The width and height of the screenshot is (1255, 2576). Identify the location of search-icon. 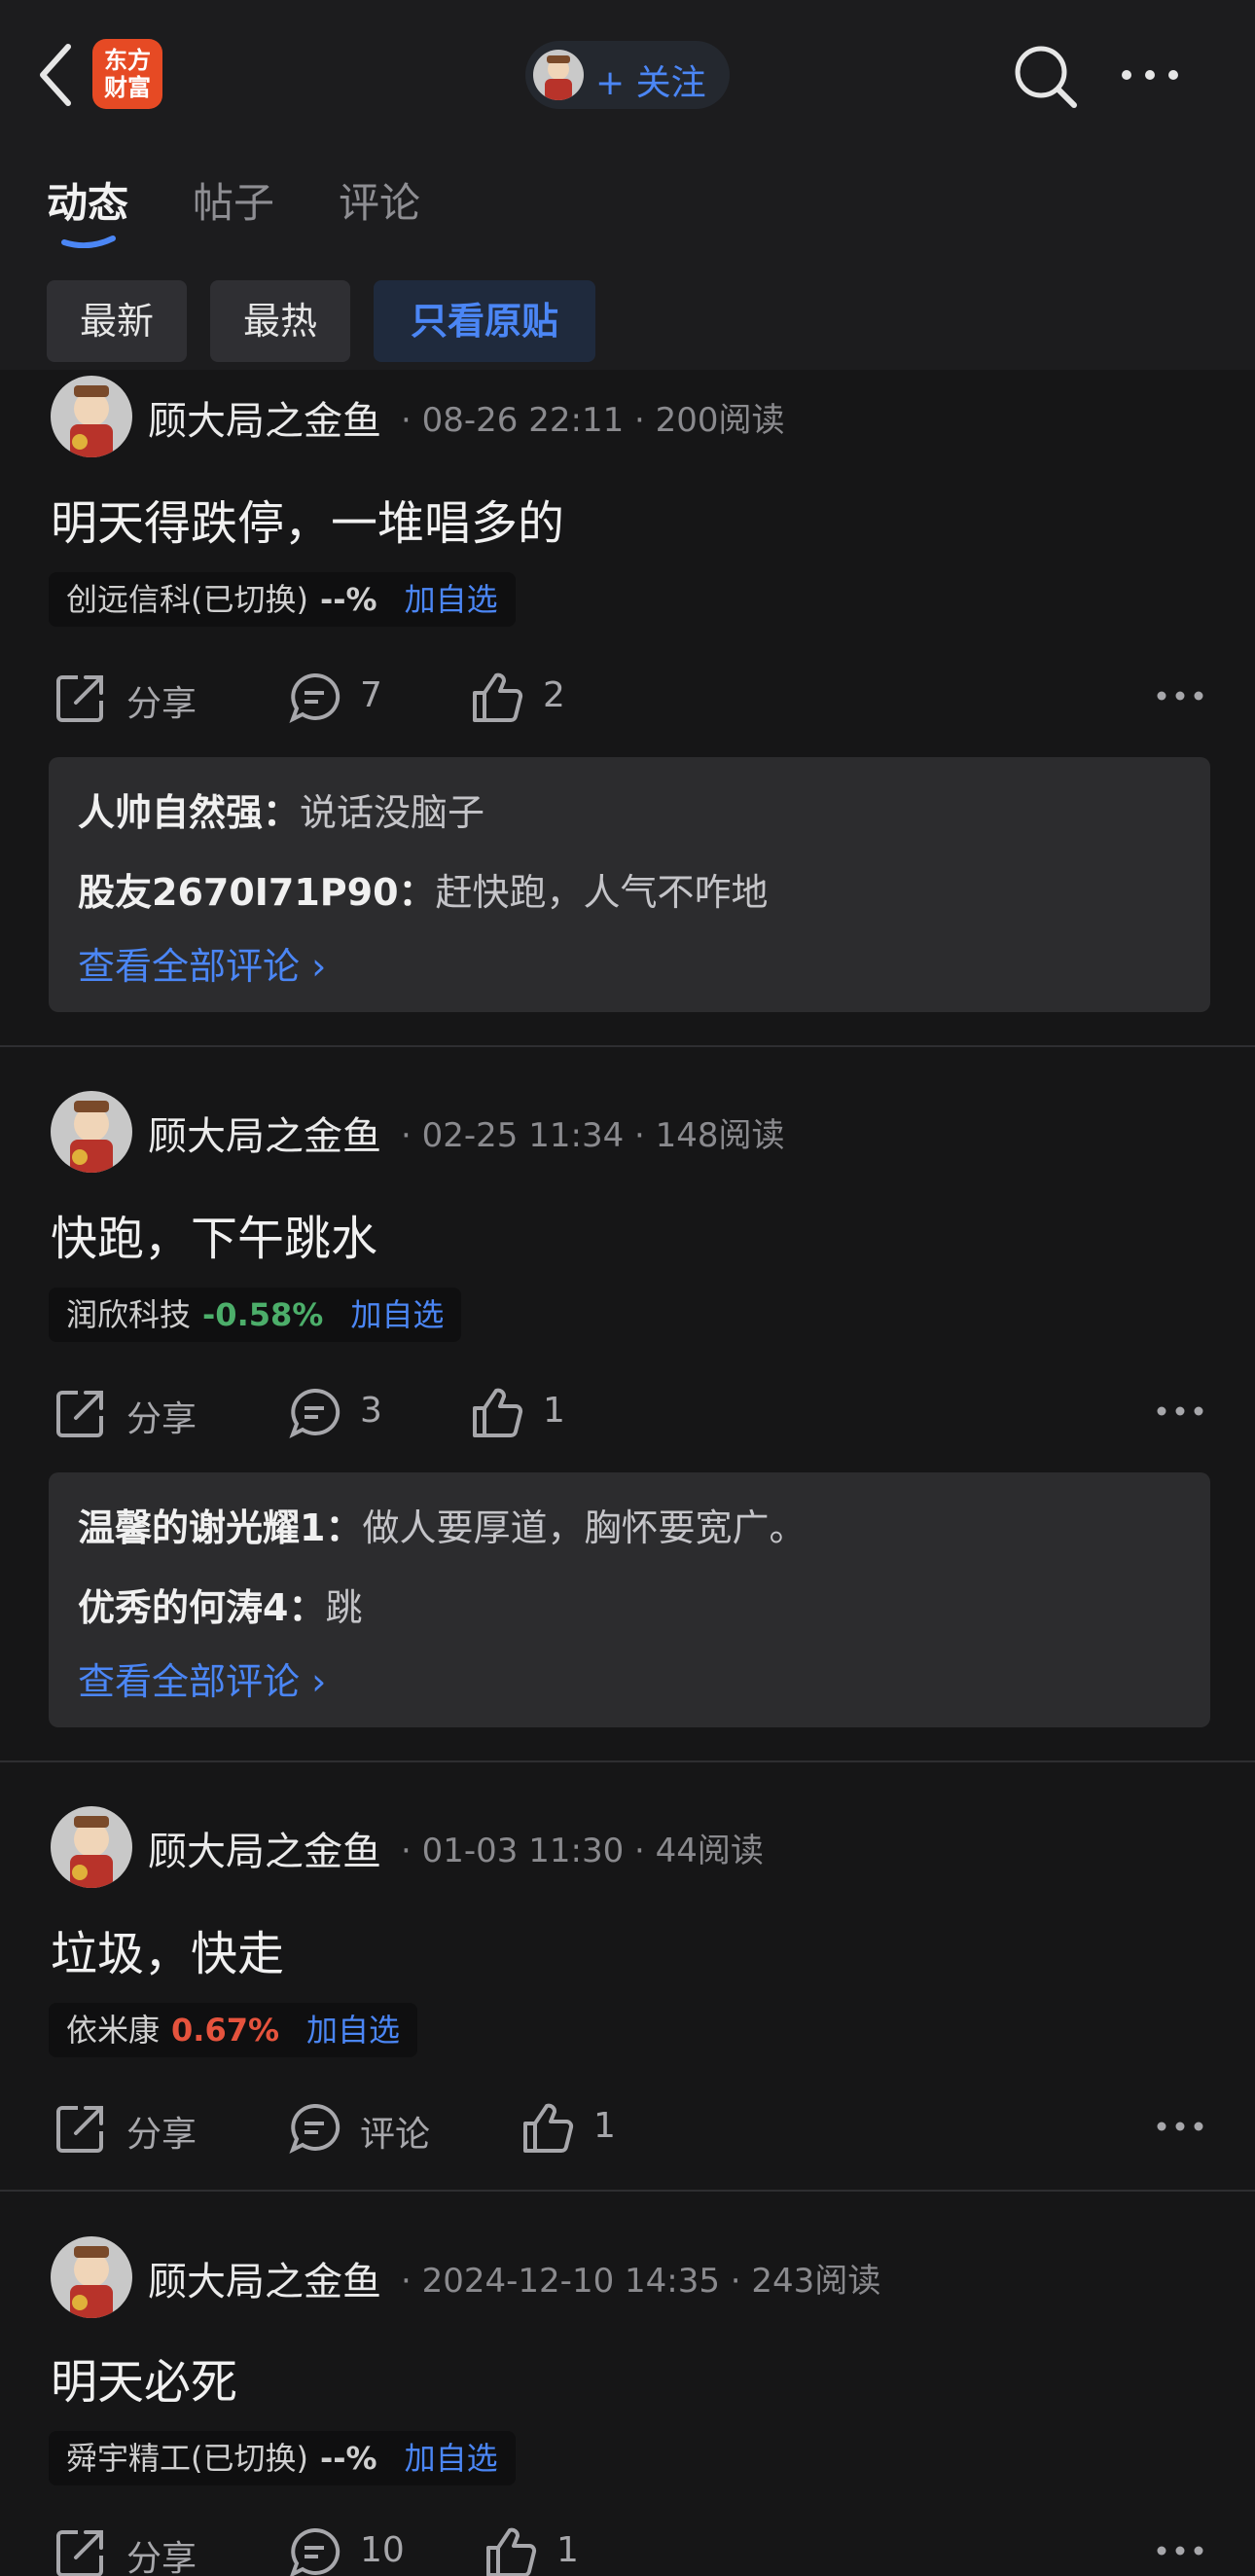
(1045, 76).